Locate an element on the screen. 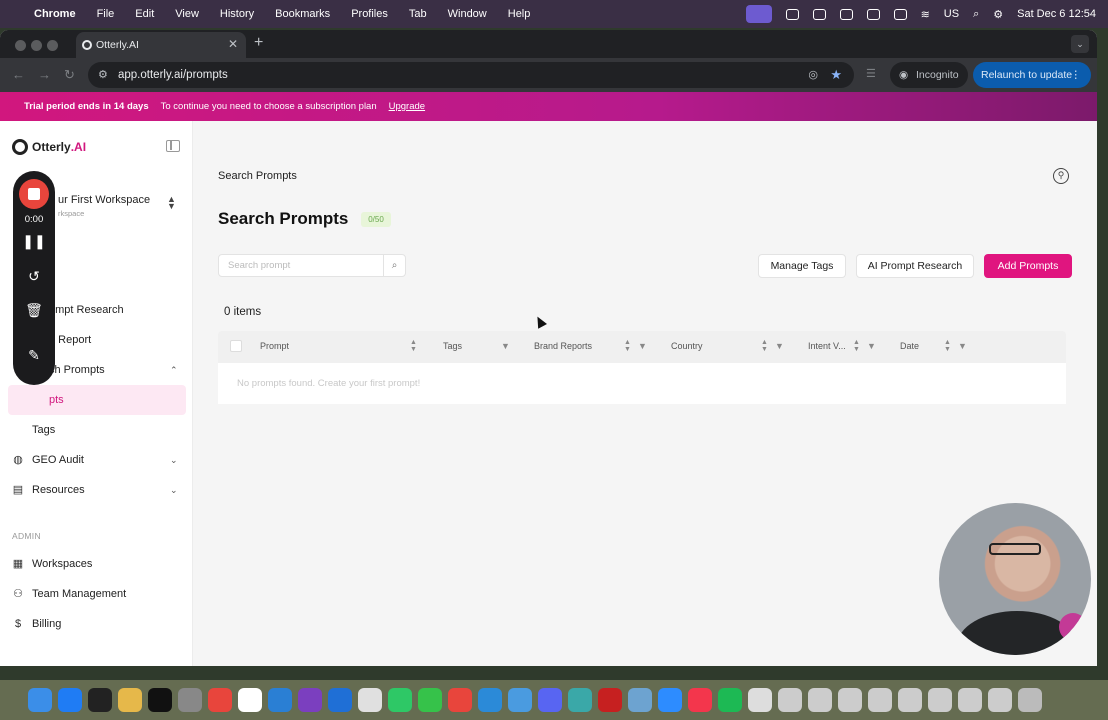 The height and width of the screenshot is (720, 1108). menu-tab: Tab is located at coordinates (418, 14).